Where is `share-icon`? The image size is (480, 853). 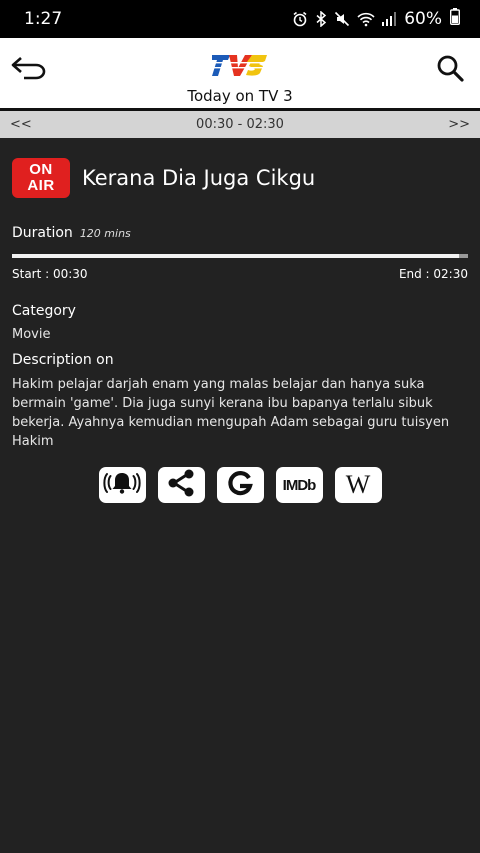 share-icon is located at coordinates (181, 485).